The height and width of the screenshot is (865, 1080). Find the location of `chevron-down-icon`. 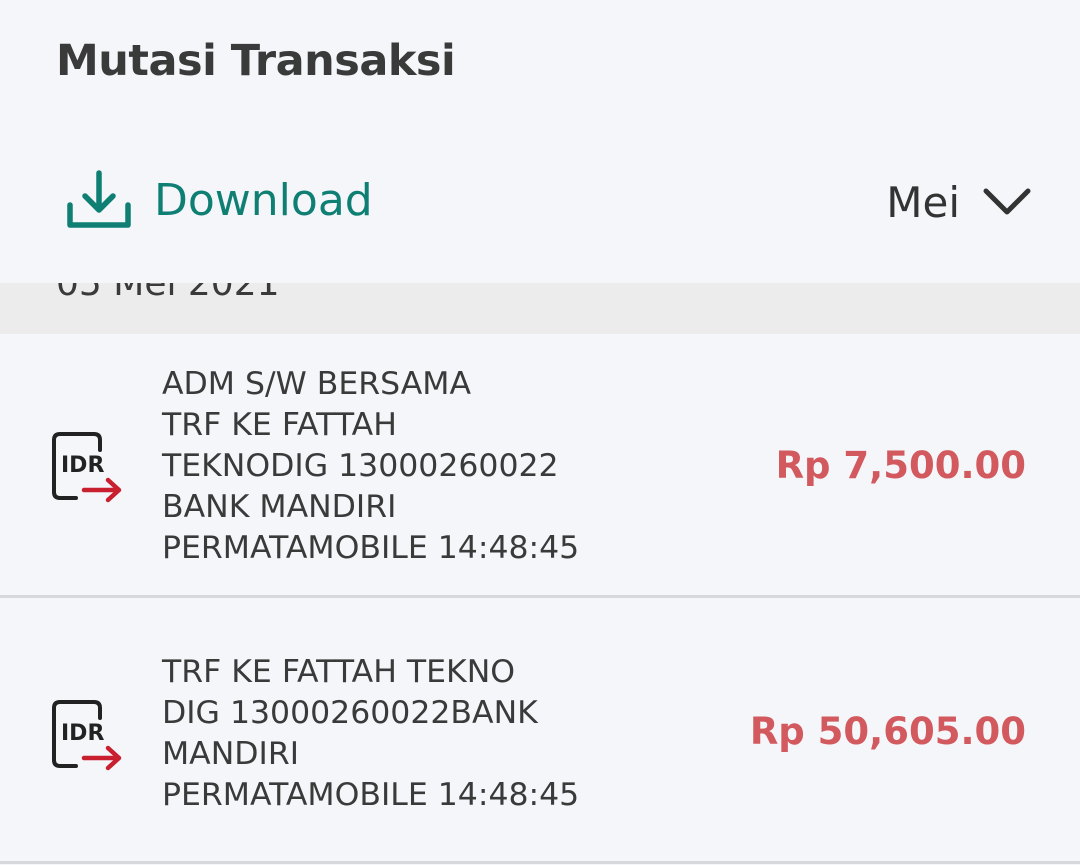

chevron-down-icon is located at coordinates (1007, 202).